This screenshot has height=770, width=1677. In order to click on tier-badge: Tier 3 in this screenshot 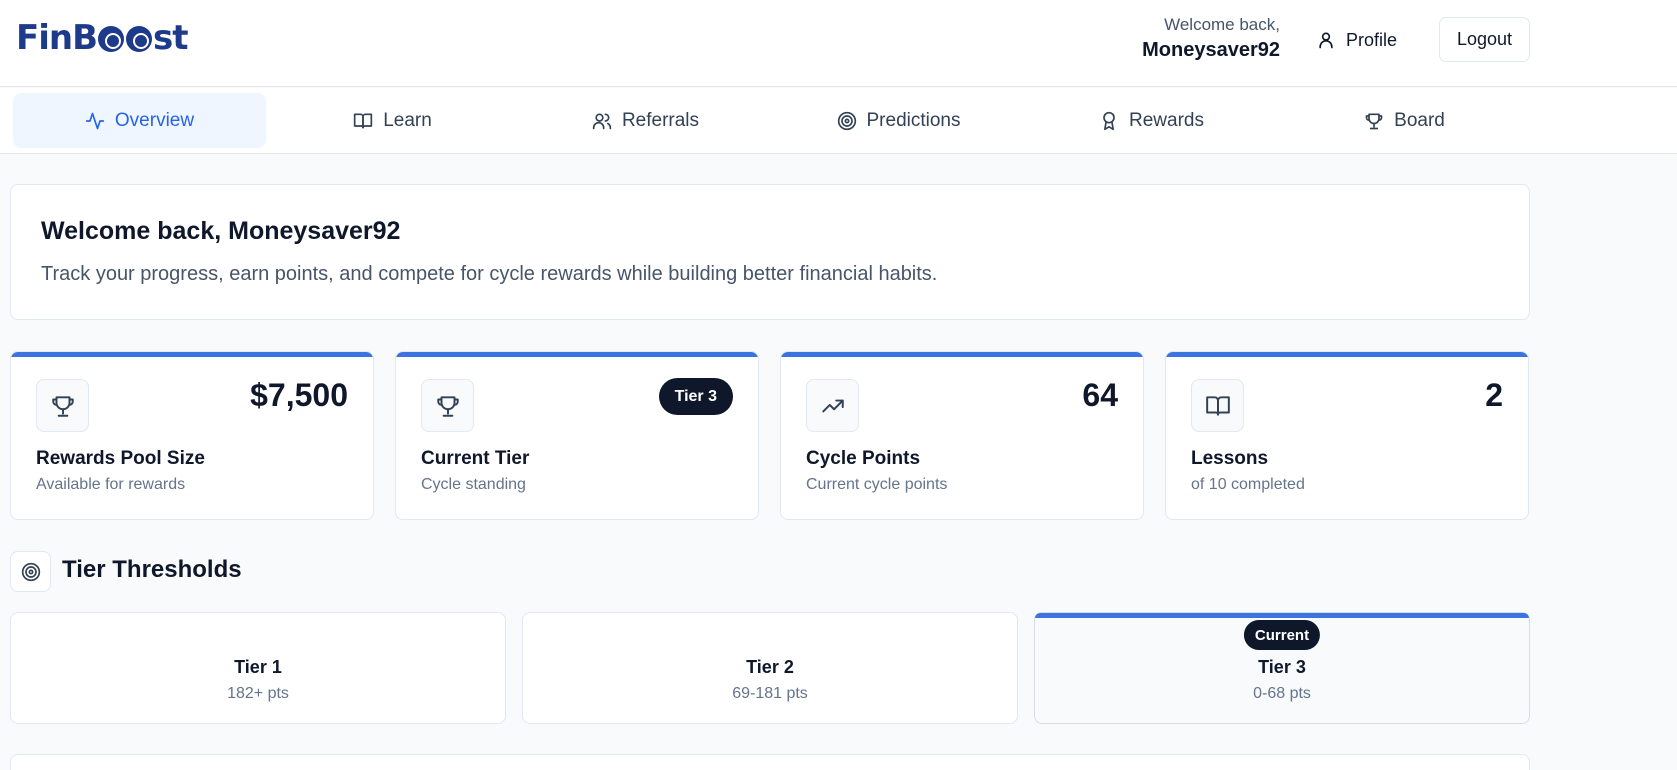, I will do `click(695, 396)`.